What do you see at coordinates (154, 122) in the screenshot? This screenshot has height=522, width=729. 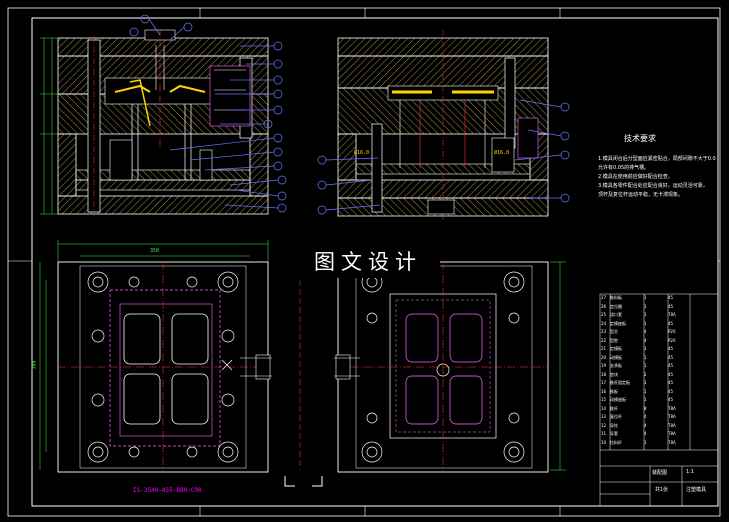 I see `section-view-left` at bounding box center [154, 122].